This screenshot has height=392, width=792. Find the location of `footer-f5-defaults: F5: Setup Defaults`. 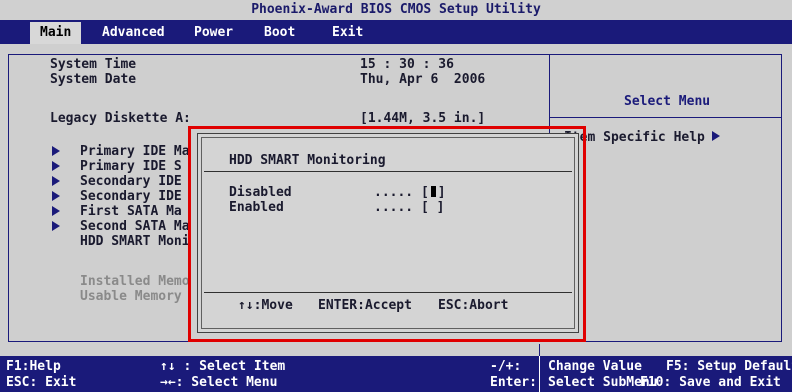

footer-f5-defaults: F5: Setup Defaults is located at coordinates (729, 366).